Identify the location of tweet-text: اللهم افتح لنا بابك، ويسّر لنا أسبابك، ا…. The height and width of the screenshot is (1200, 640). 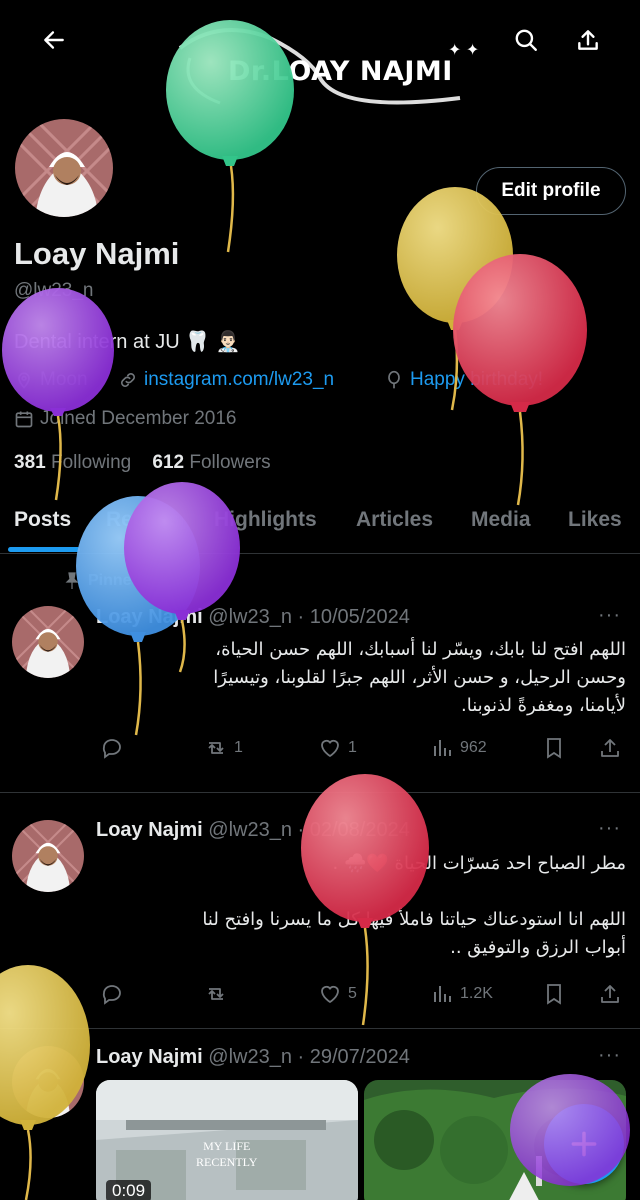
(361, 678).